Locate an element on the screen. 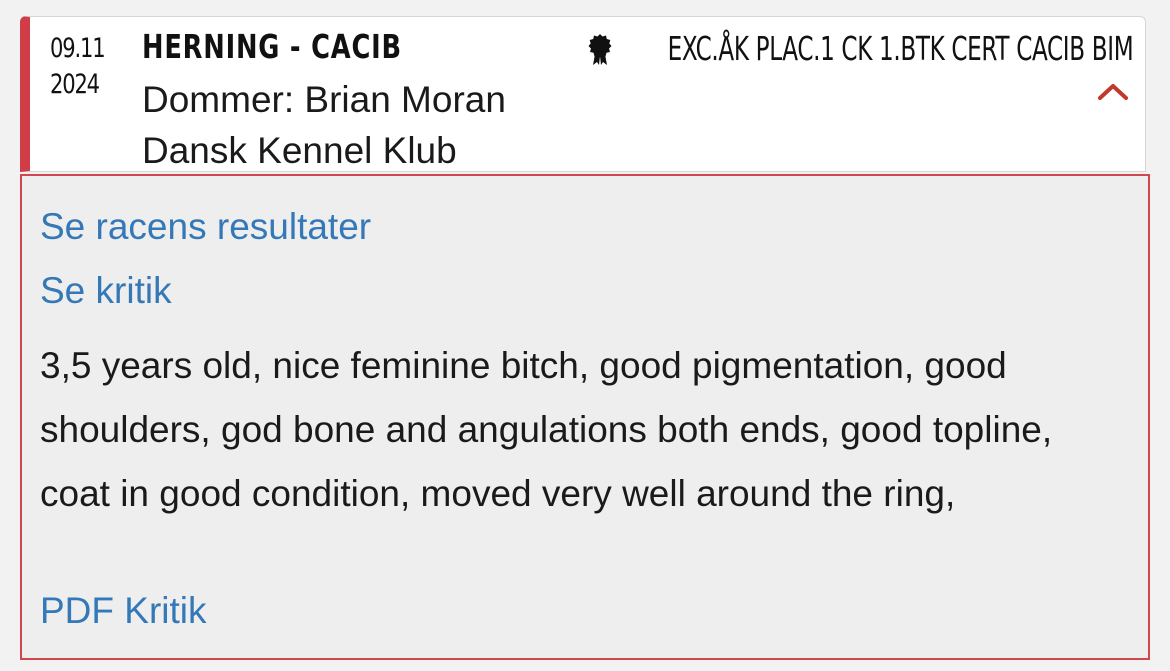  show-title: HERNING - CACIB is located at coordinates (272, 46).